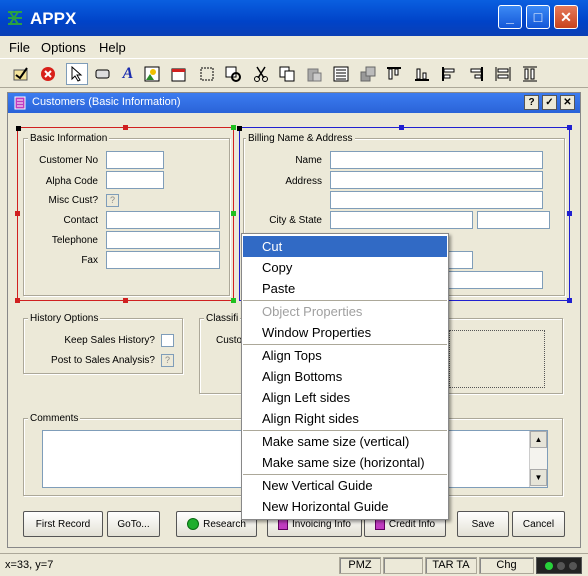 The height and width of the screenshot is (576, 588). I want to click on box-tool-icon, so click(207, 74).